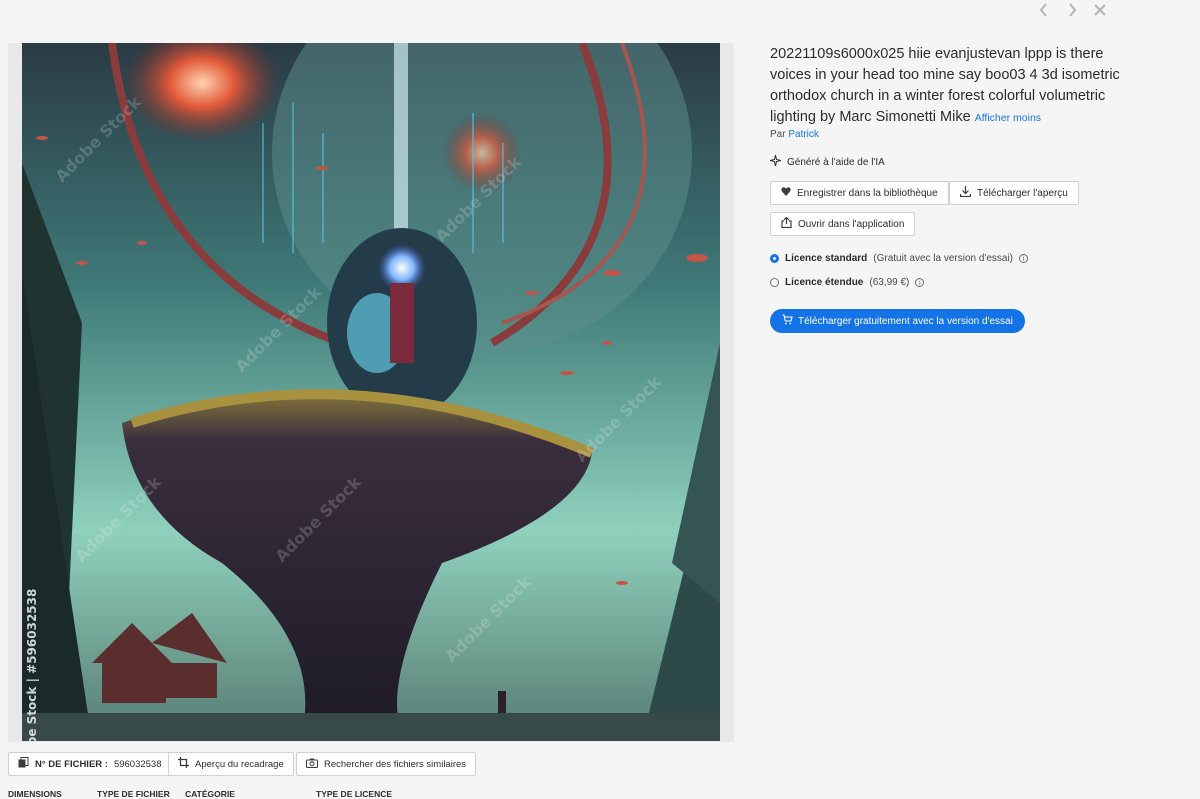 Image resolution: width=1200 pixels, height=799 pixels. Describe the element at coordinates (778, 134) in the screenshot. I see `by-label: Par` at that location.